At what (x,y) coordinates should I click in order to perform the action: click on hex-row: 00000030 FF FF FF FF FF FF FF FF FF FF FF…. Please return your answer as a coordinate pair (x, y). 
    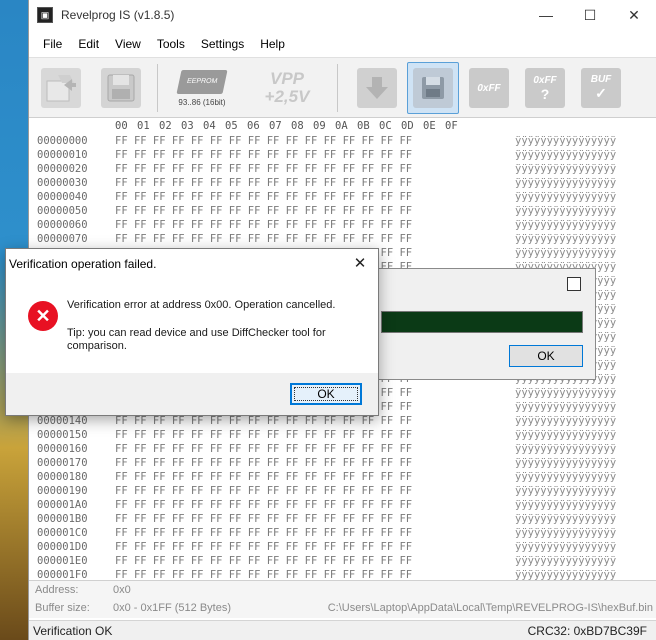
    Looking at the image, I should click on (342, 183).